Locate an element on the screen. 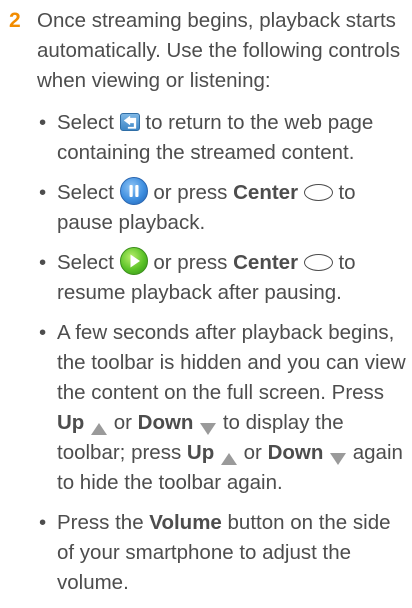 Image resolution: width=412 pixels, height=608 pixels. volume-key-label: Volume is located at coordinates (185, 522).